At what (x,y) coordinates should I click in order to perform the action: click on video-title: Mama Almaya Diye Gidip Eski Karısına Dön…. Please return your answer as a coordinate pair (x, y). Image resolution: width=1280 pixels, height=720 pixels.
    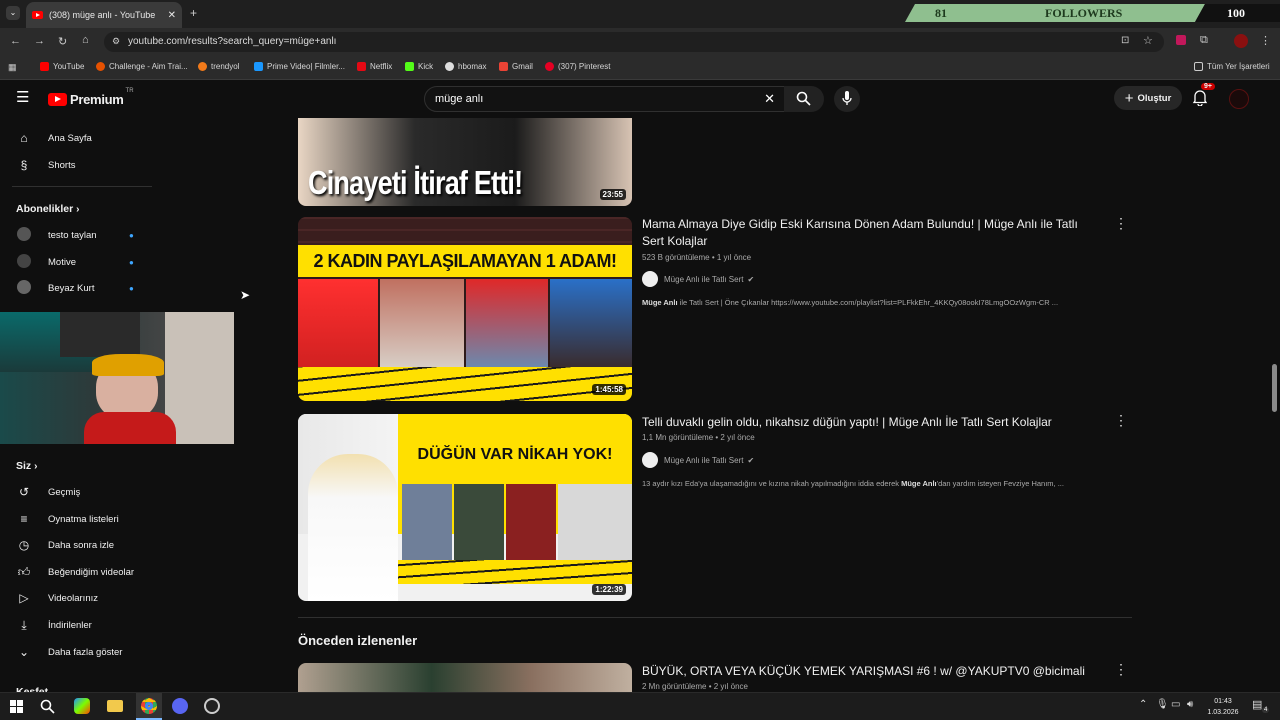
    Looking at the image, I should click on (872, 233).